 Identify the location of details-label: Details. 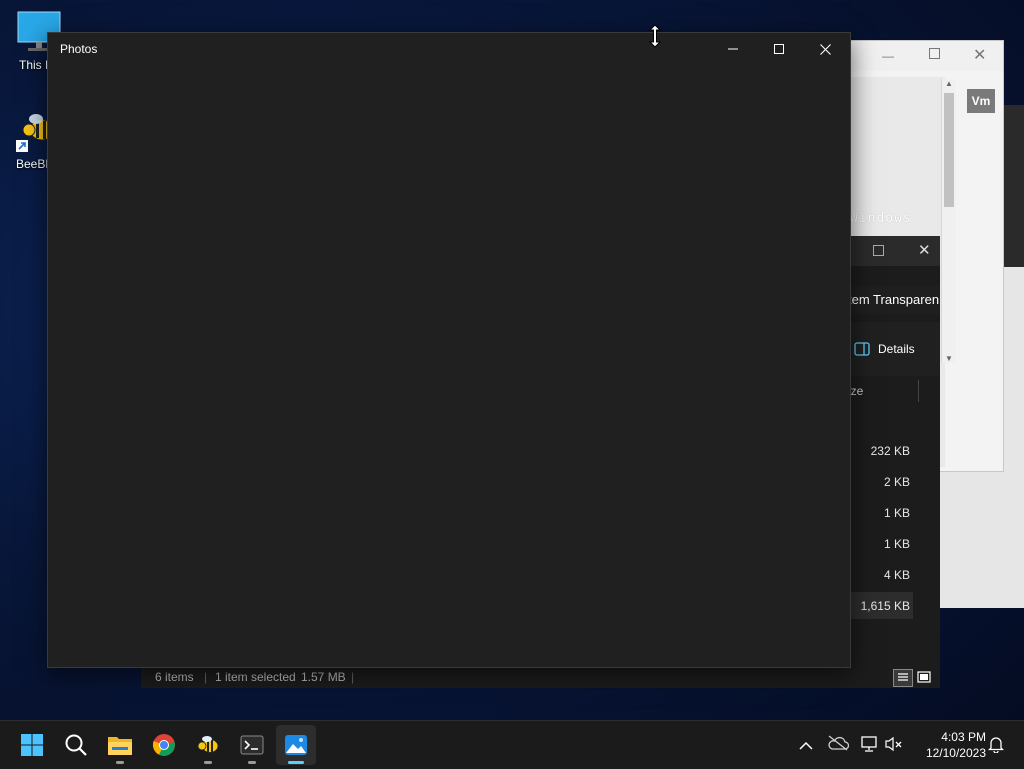
(896, 349).